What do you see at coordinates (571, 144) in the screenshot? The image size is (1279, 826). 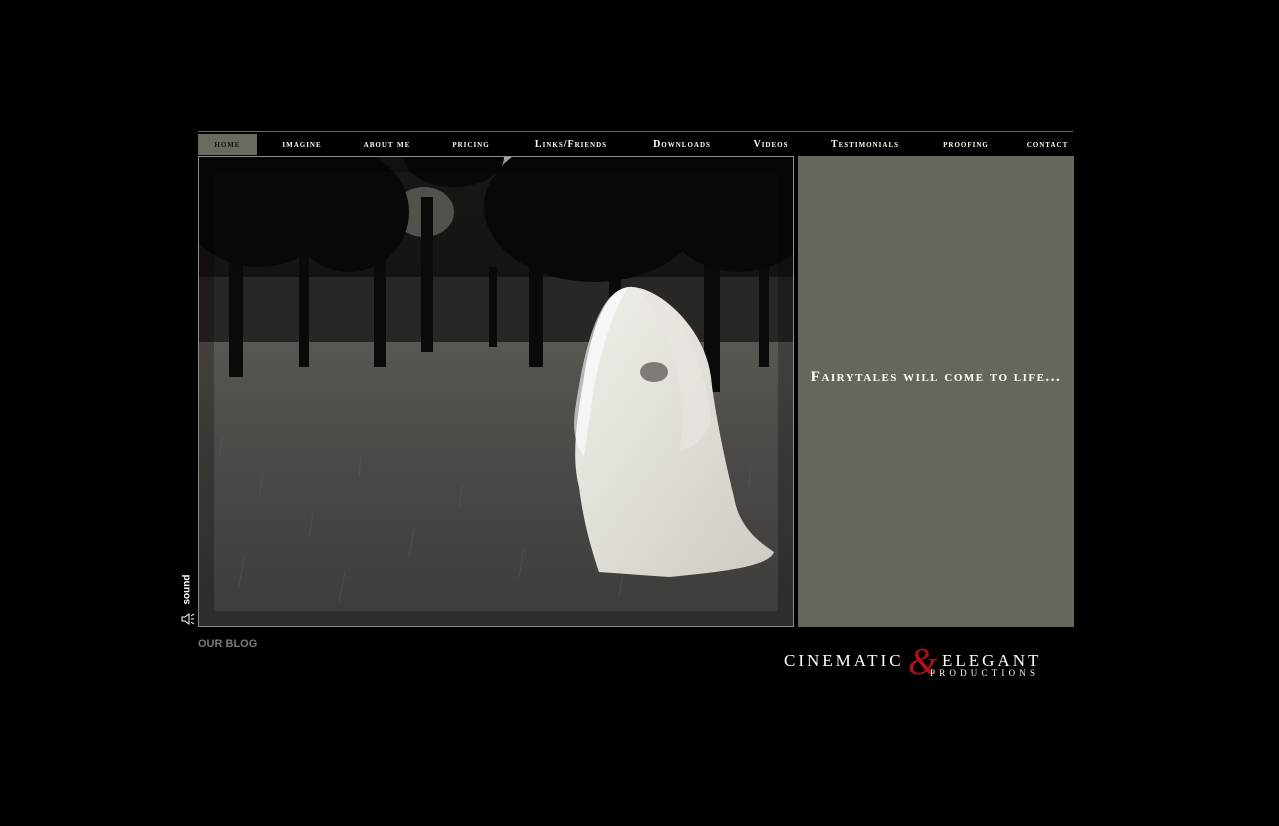 I see `nav-links-friends: Links/Friends` at bounding box center [571, 144].